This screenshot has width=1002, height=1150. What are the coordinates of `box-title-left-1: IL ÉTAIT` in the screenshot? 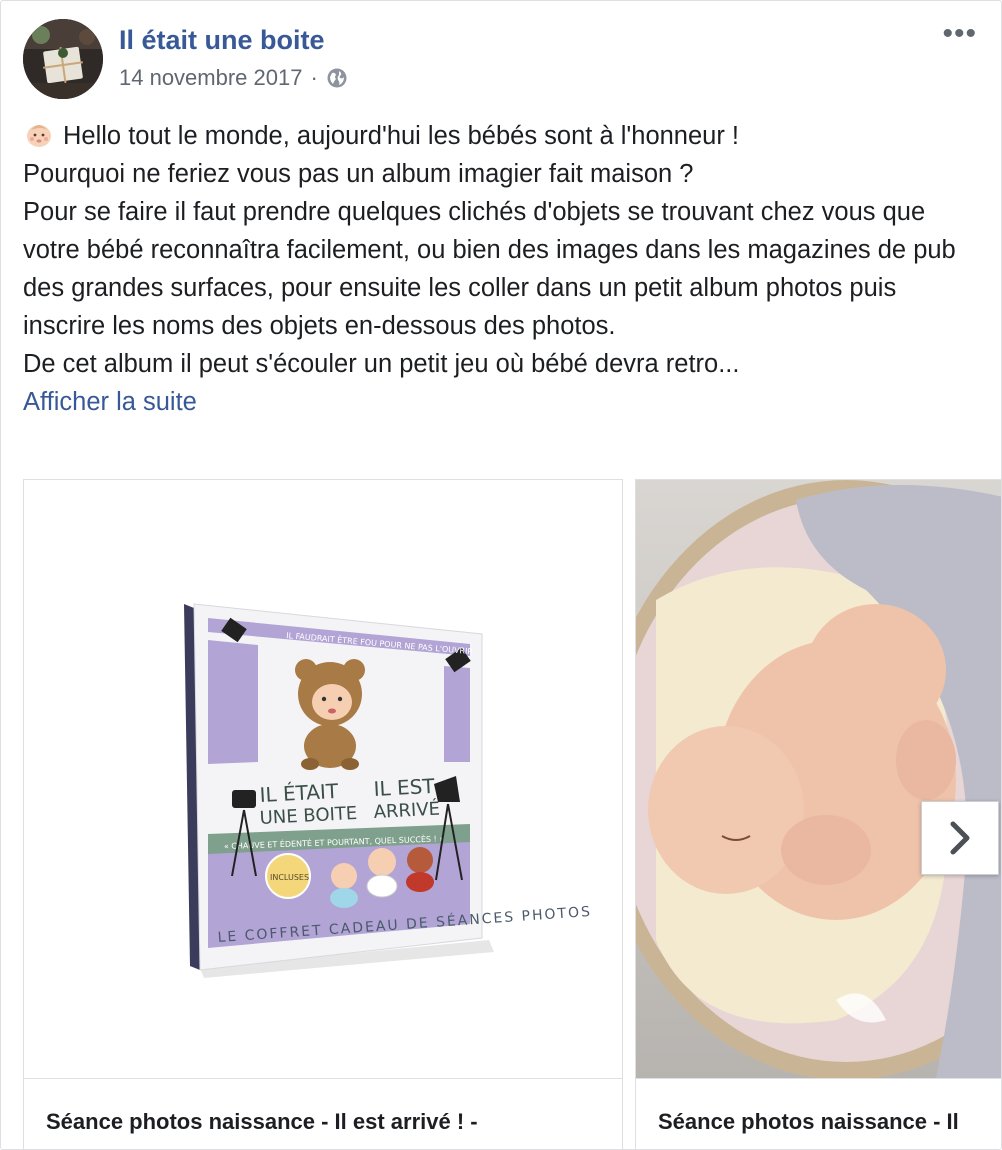 It's located at (299, 793).